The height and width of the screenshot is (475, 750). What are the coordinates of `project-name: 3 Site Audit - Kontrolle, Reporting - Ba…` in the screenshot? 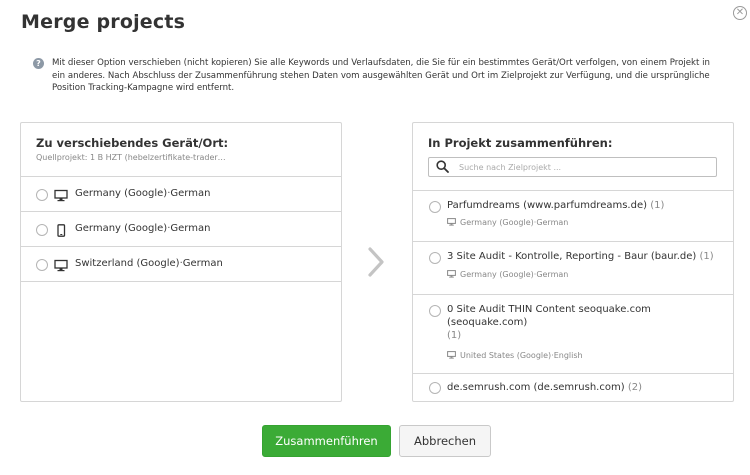 It's located at (582, 256).